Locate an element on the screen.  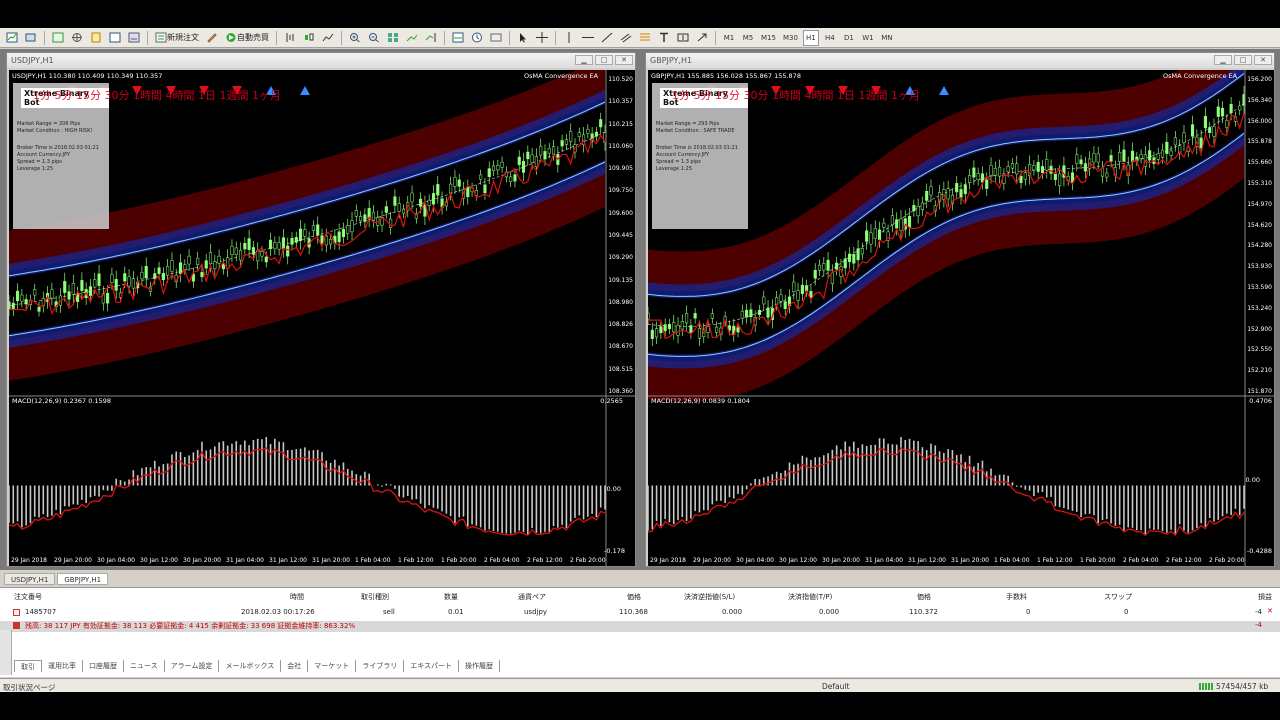
col-price: 価格 is located at coordinates (634, 597).